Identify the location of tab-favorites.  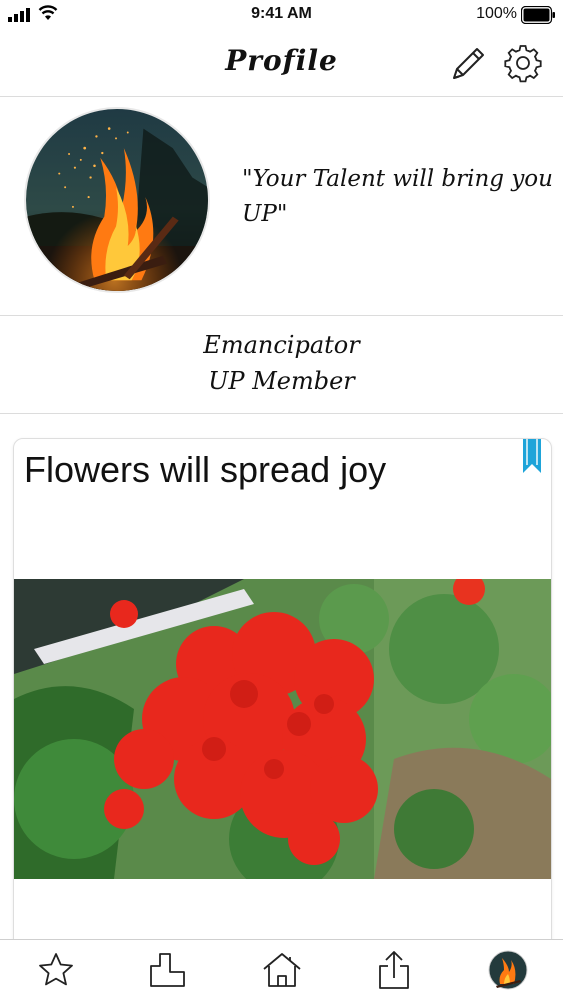
(56, 970).